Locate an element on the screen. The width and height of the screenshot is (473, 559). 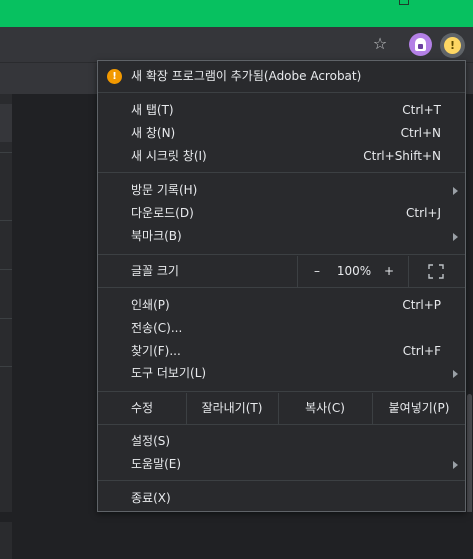
menu-item-incognito: 새 시크릿 창(I) Ctrl+Shift+N is located at coordinates (281, 156).